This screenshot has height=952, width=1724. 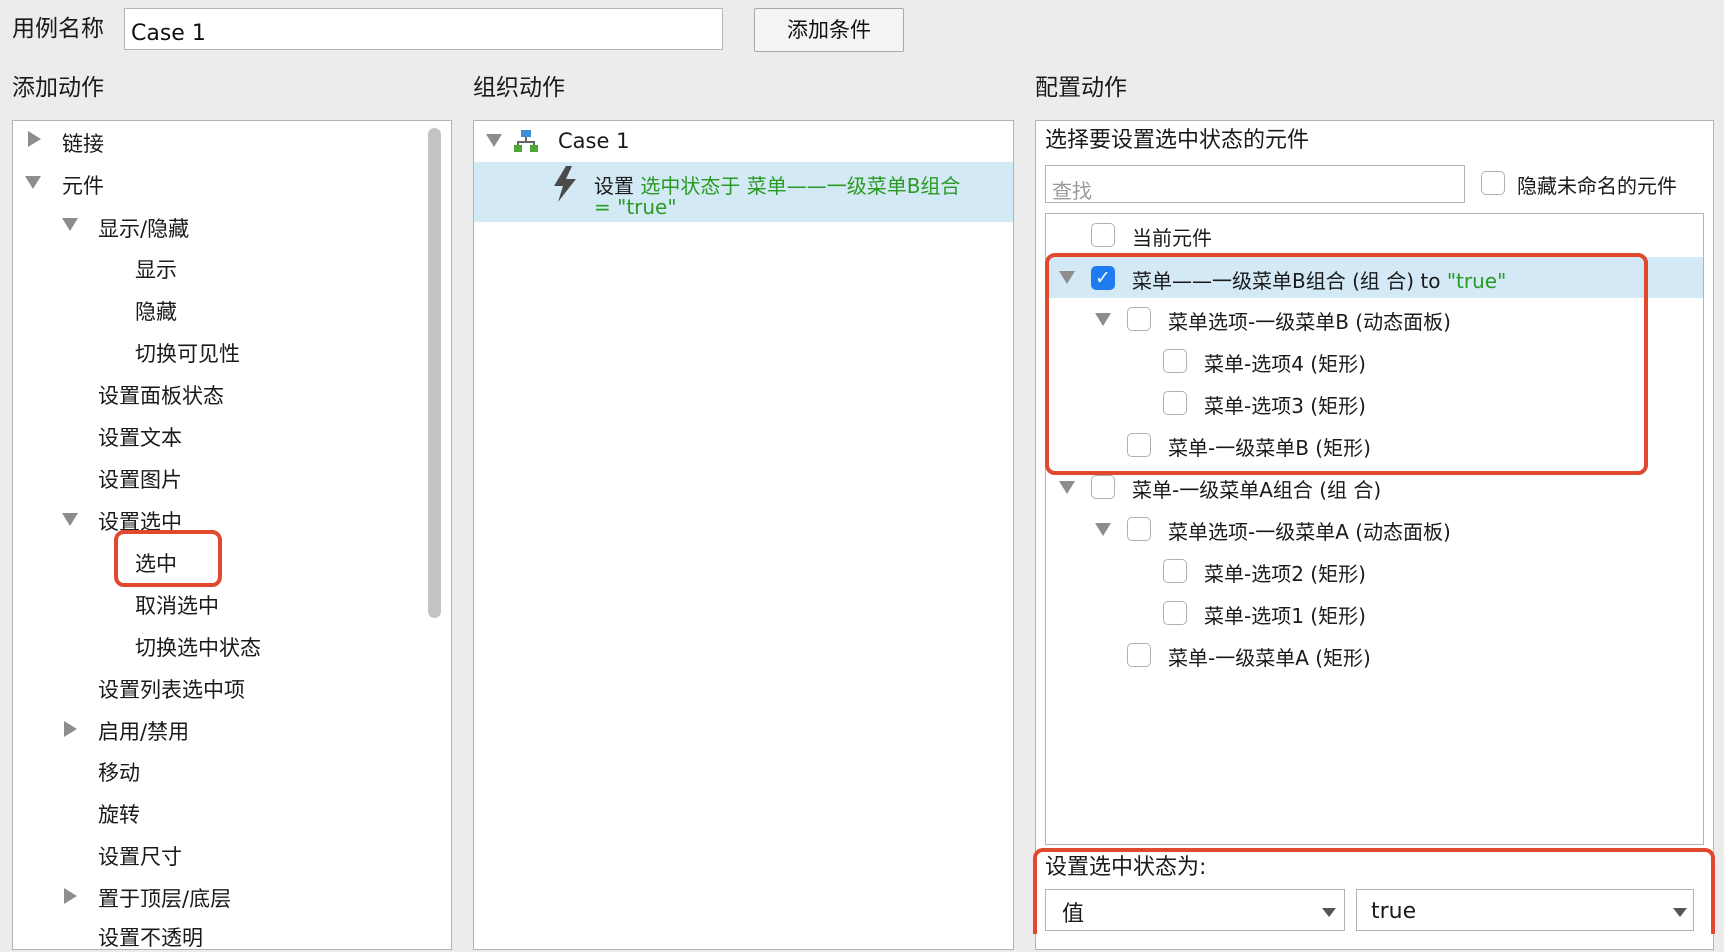 What do you see at coordinates (800, 186) in the screenshot?
I see `action-detail: 选中状态于 菜单——一级菜单B组合` at bounding box center [800, 186].